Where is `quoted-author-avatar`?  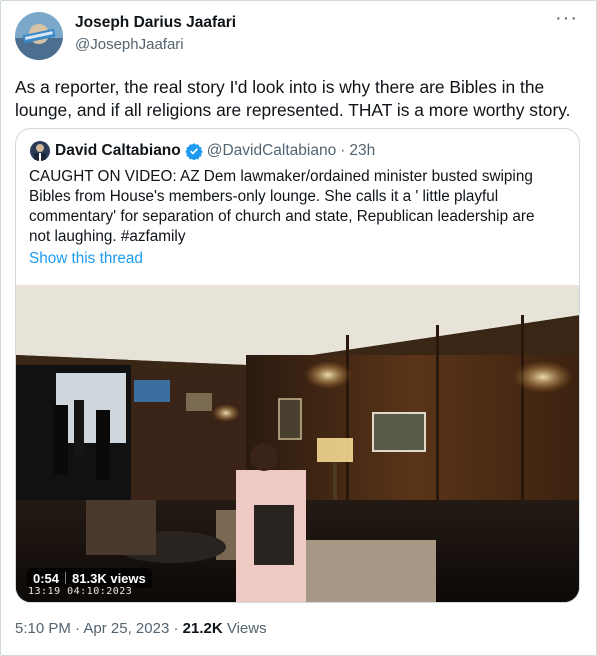 quoted-author-avatar is located at coordinates (40, 151).